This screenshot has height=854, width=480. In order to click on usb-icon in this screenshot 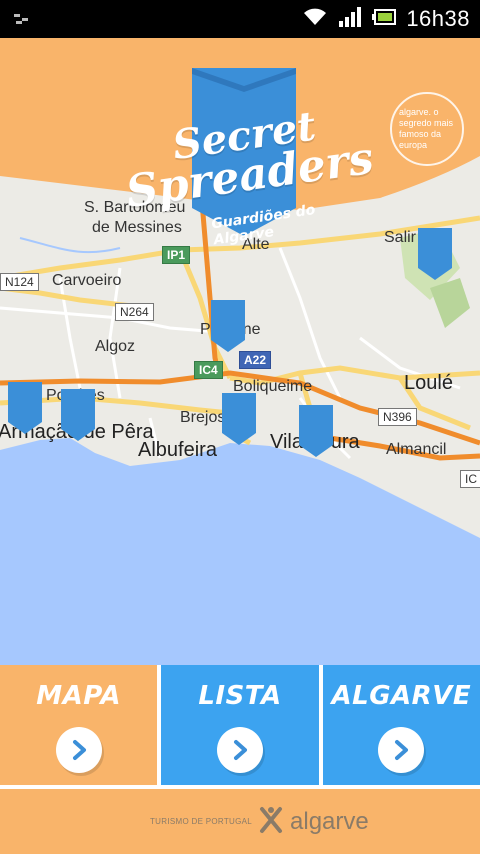, I will do `click(23, 21)`.